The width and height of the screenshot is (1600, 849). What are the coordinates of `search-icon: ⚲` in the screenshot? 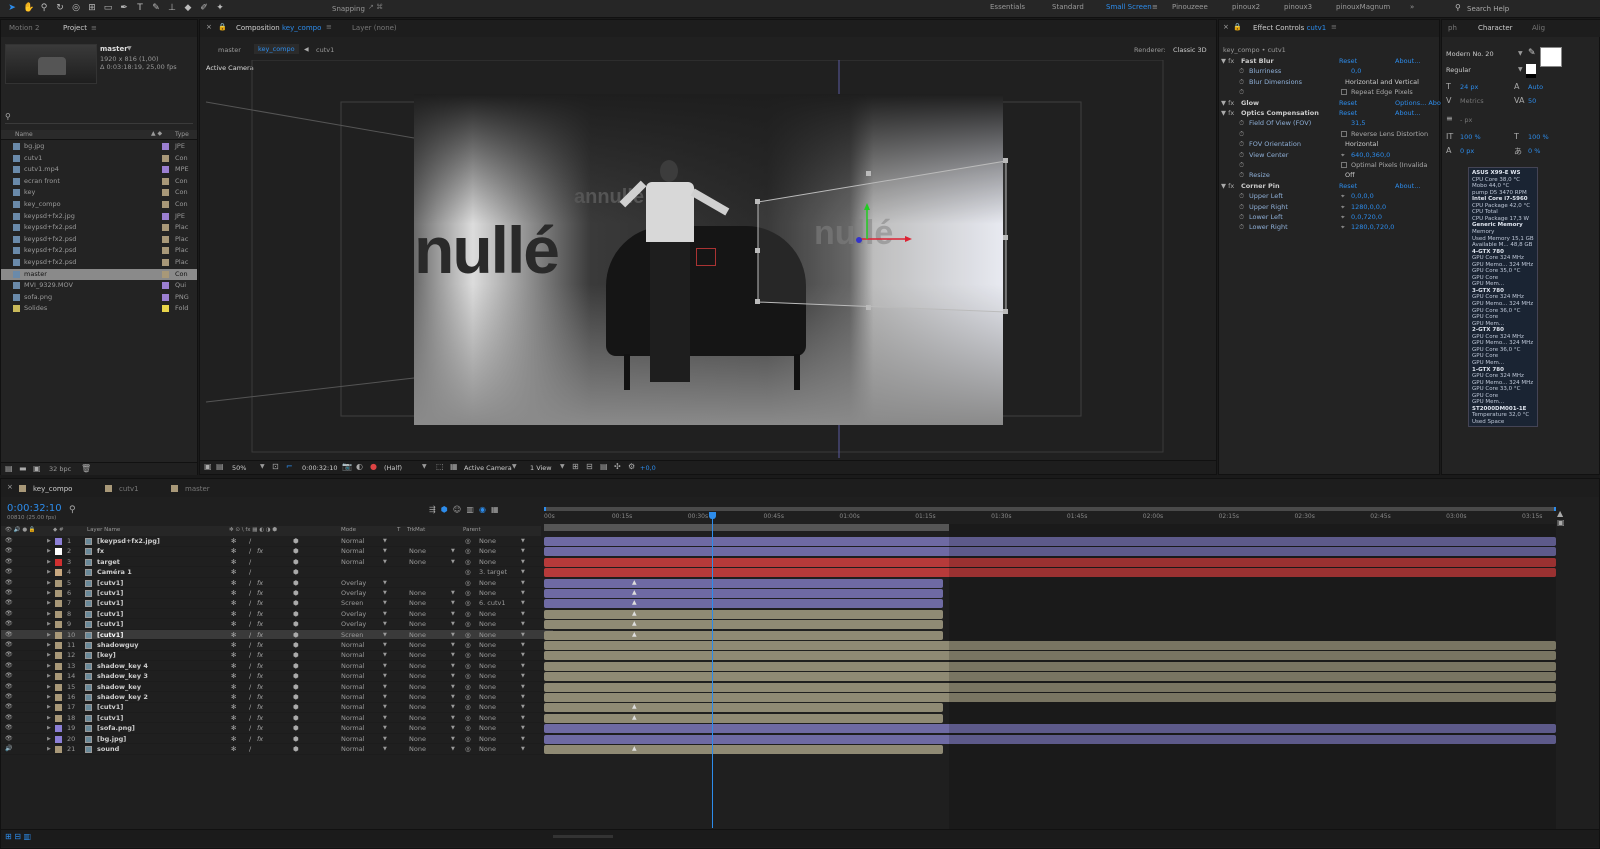 It's located at (1458, 7).